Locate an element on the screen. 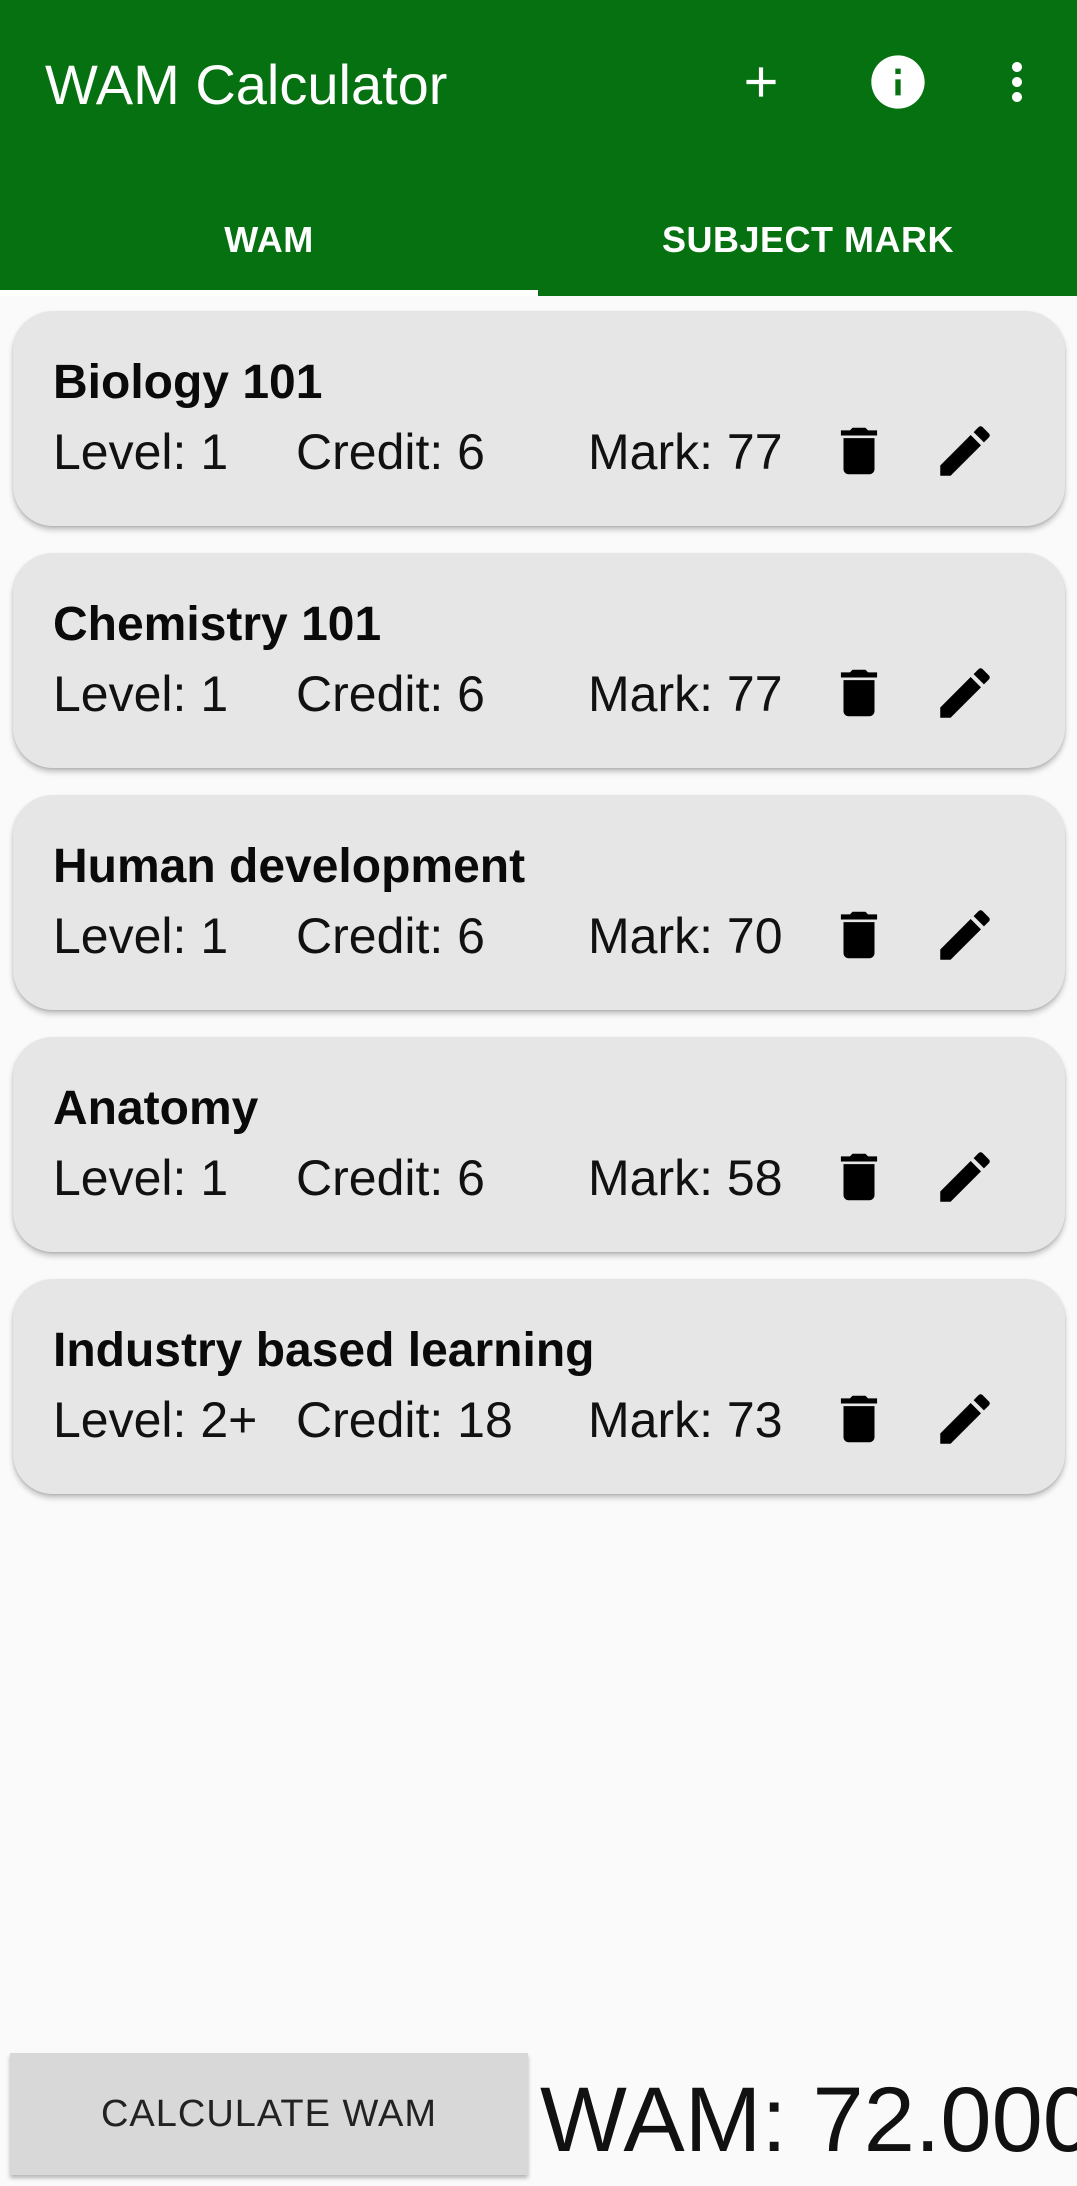 The image size is (1077, 2186). tab-wam: WAM is located at coordinates (269, 240).